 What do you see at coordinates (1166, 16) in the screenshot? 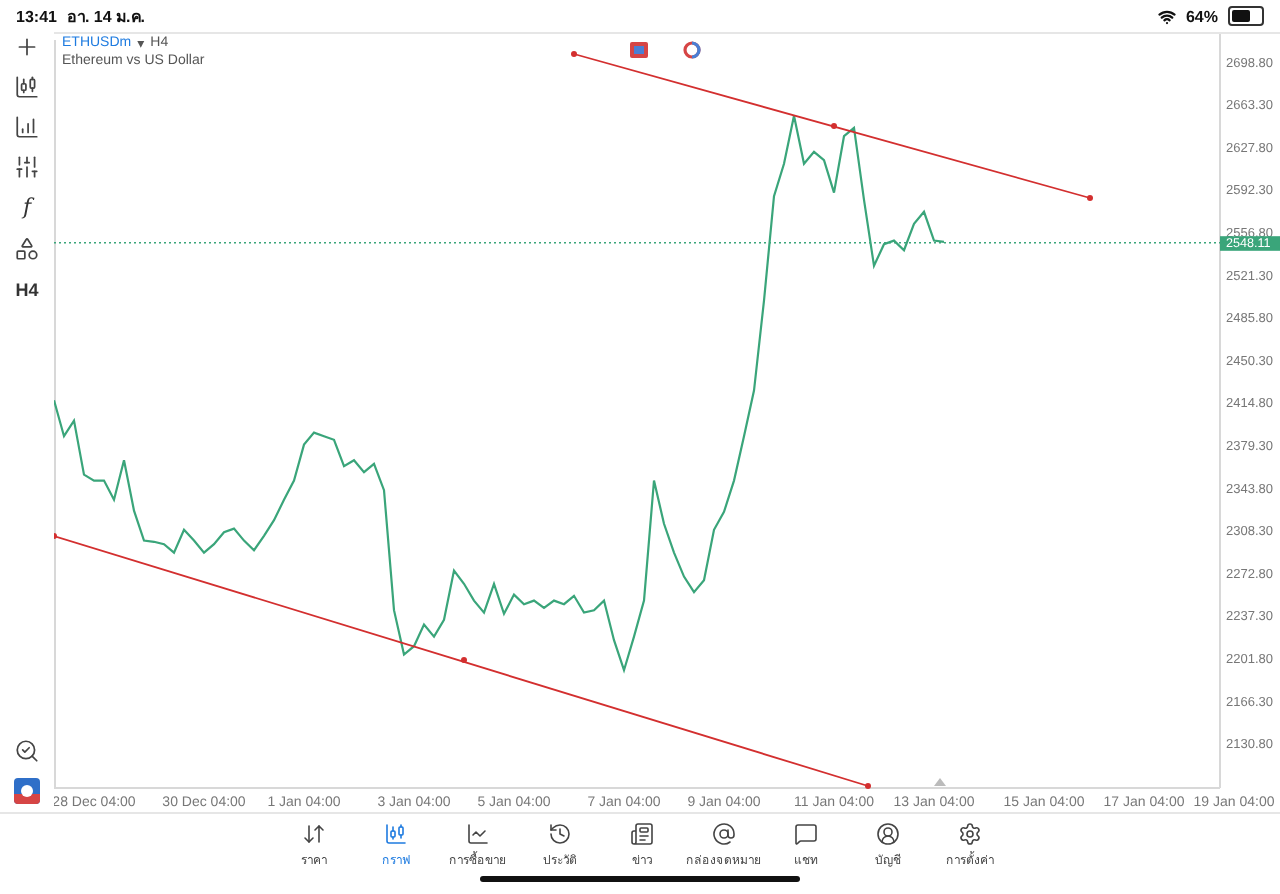
I see `wifi-icon` at bounding box center [1166, 16].